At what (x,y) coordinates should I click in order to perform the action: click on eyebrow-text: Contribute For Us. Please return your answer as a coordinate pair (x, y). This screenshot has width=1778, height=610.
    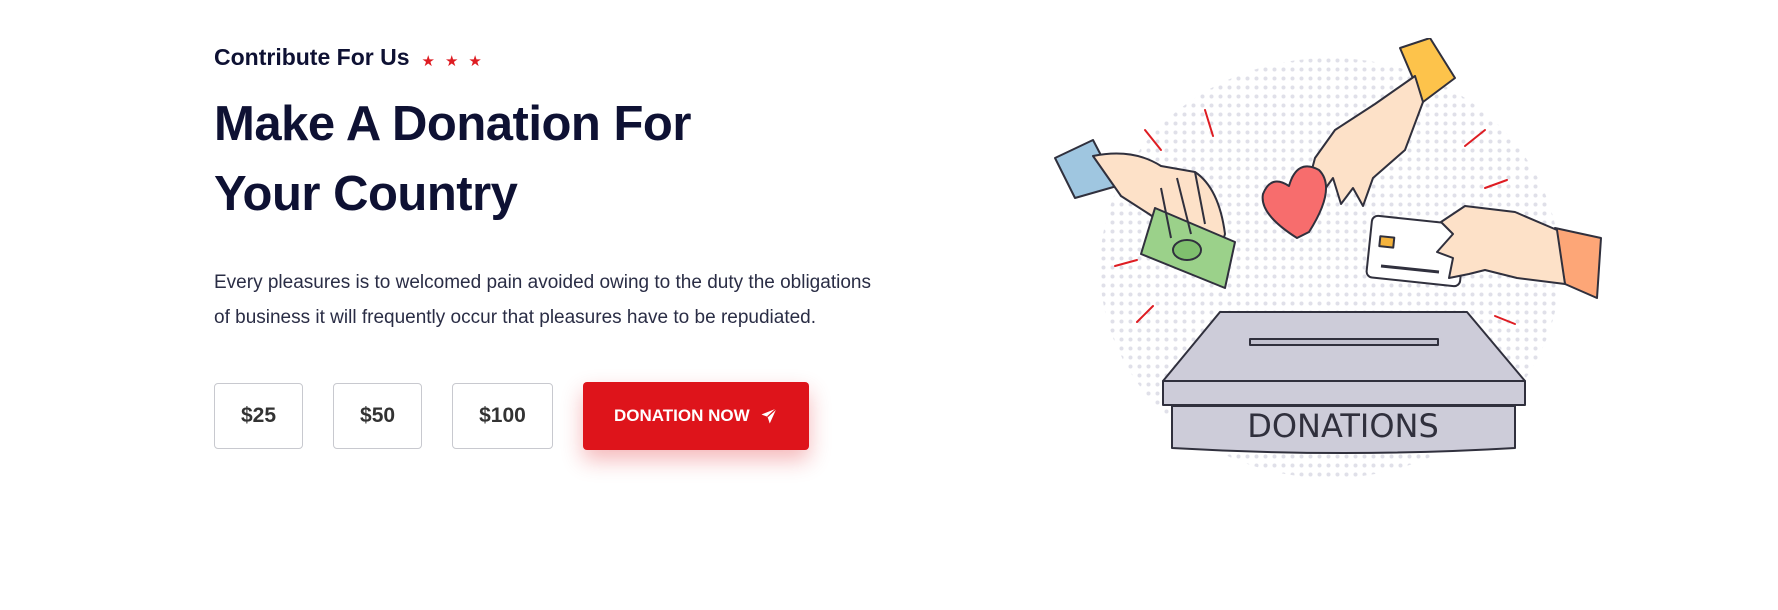
    Looking at the image, I should click on (312, 57).